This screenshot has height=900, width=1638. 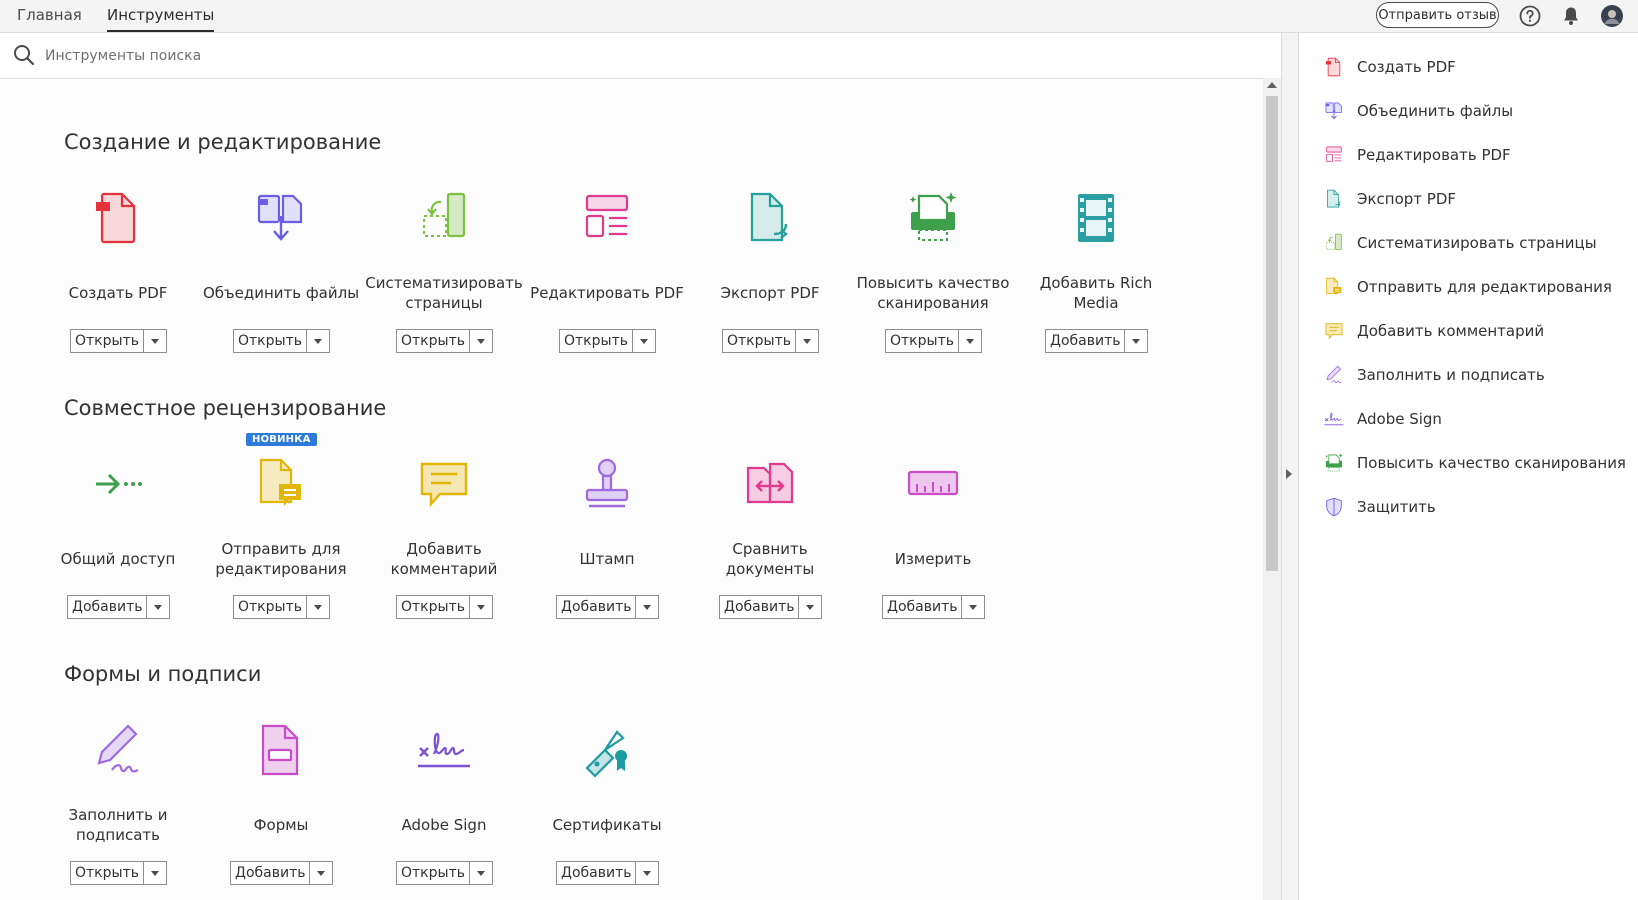 I want to click on feedback-button: Отправить отзыв, so click(x=1437, y=15).